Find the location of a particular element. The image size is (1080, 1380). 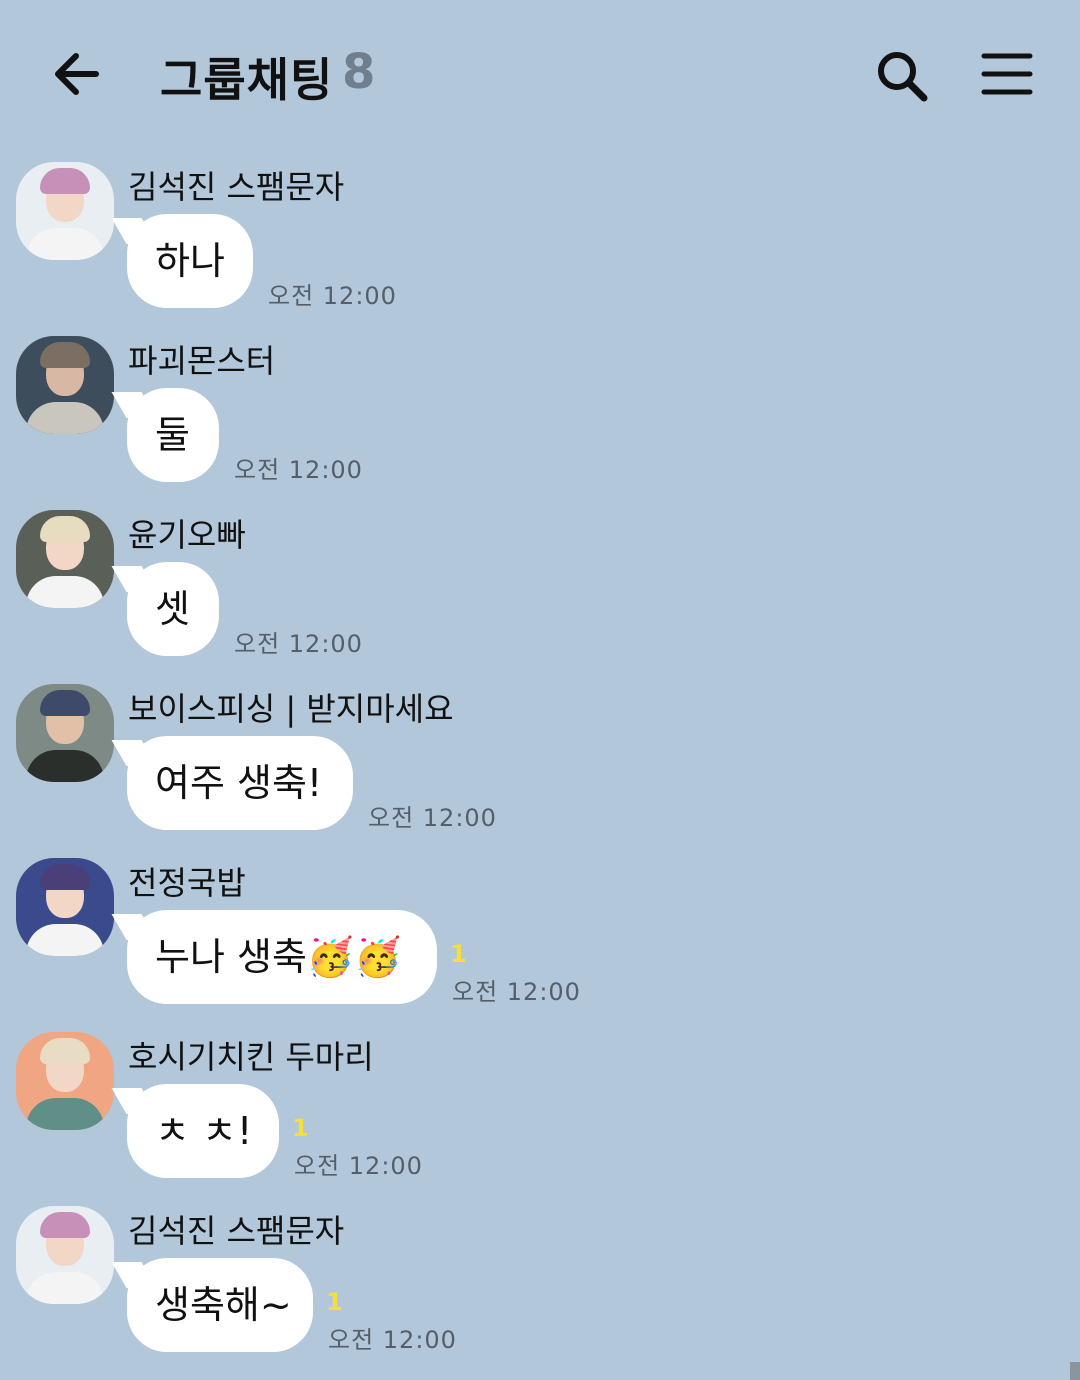

sender-name: 전정국밥 is located at coordinates (187, 883).